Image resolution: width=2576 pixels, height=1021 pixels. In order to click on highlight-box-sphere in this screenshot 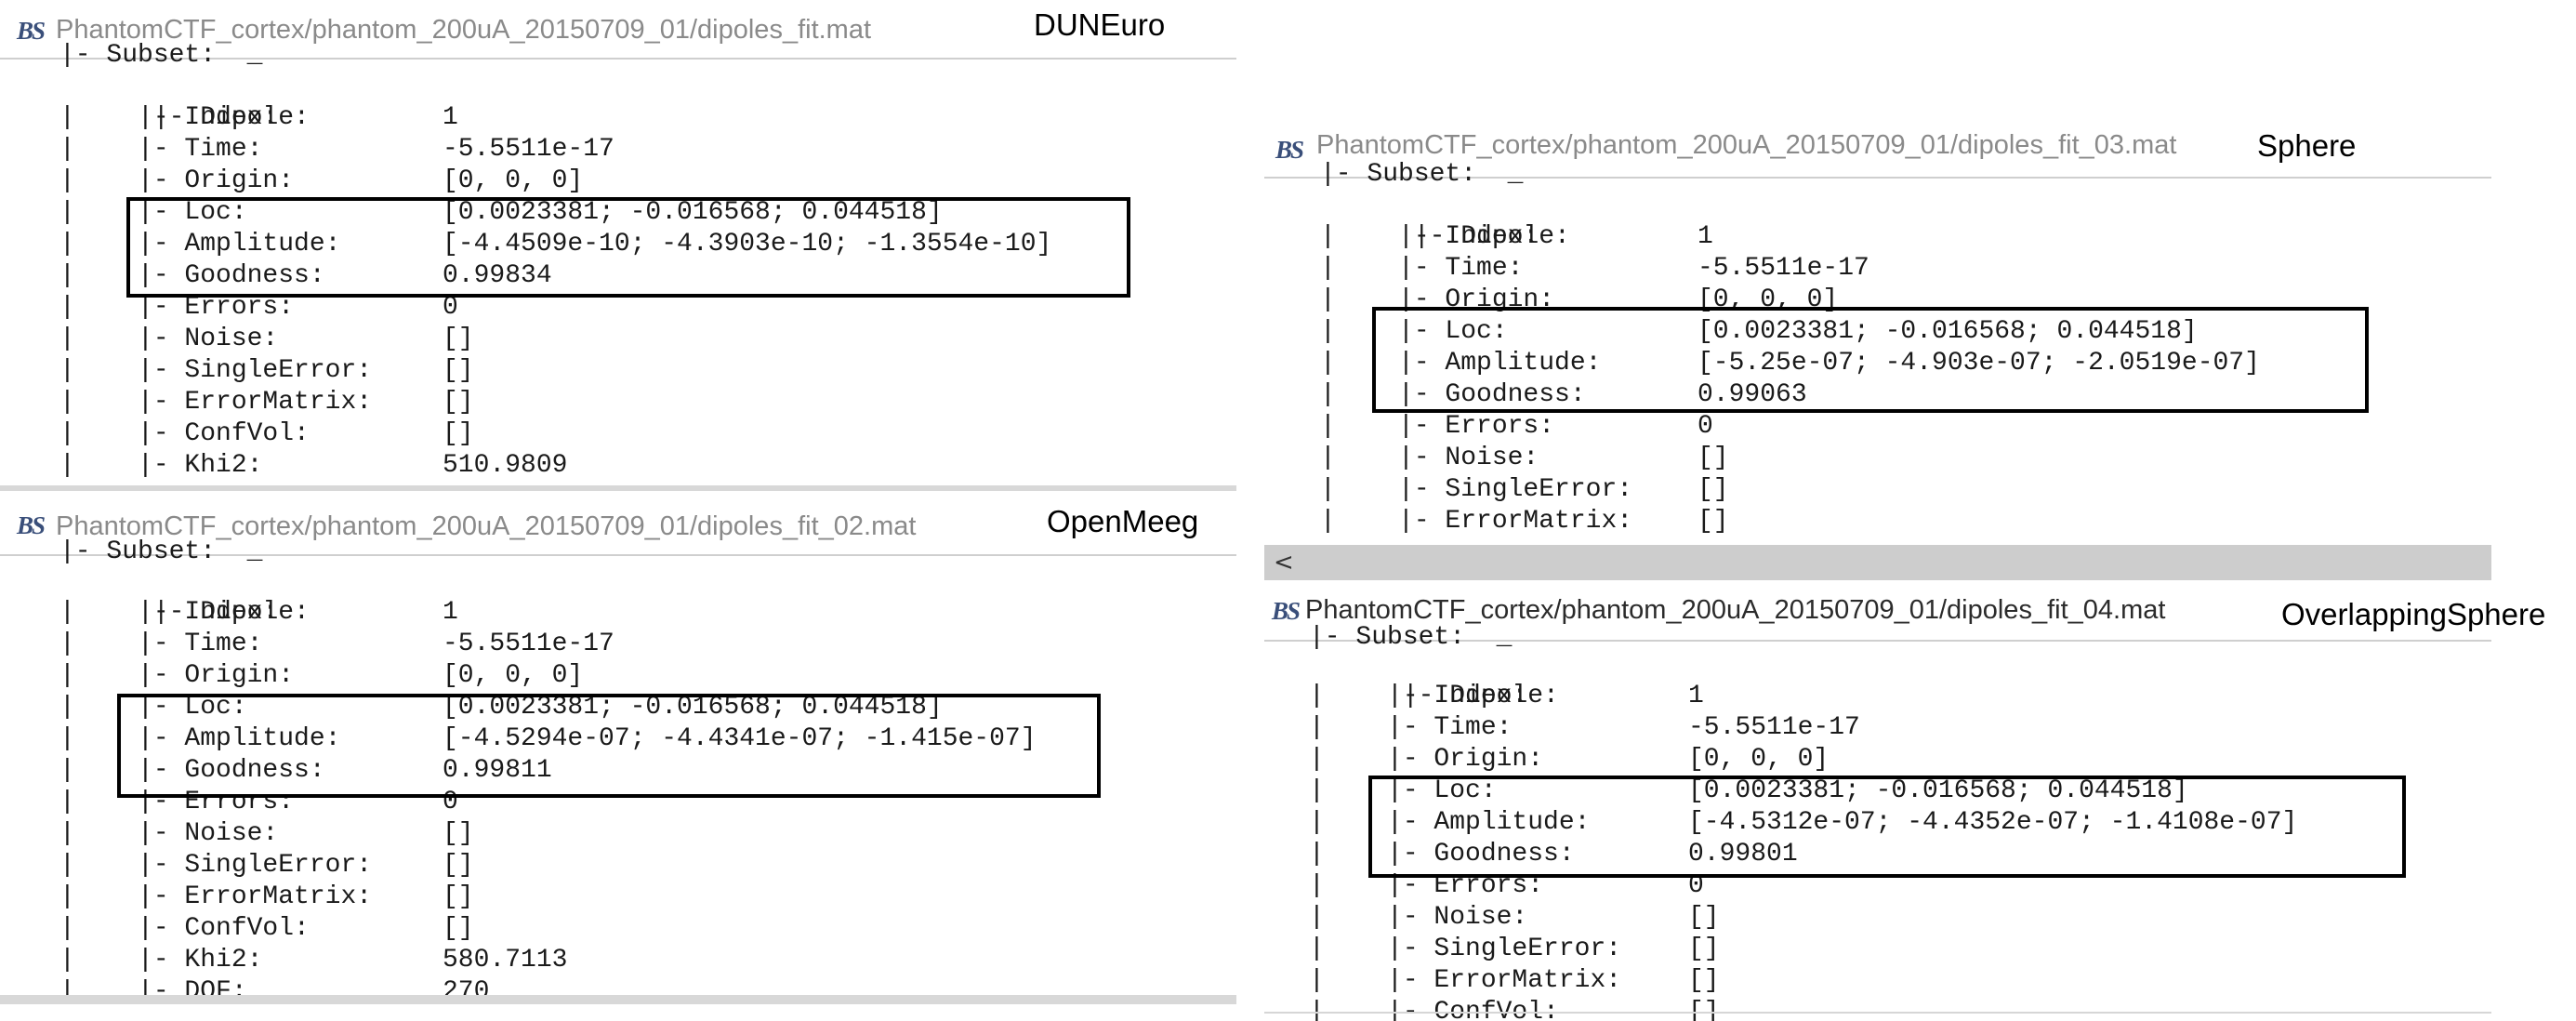, I will do `click(1870, 360)`.